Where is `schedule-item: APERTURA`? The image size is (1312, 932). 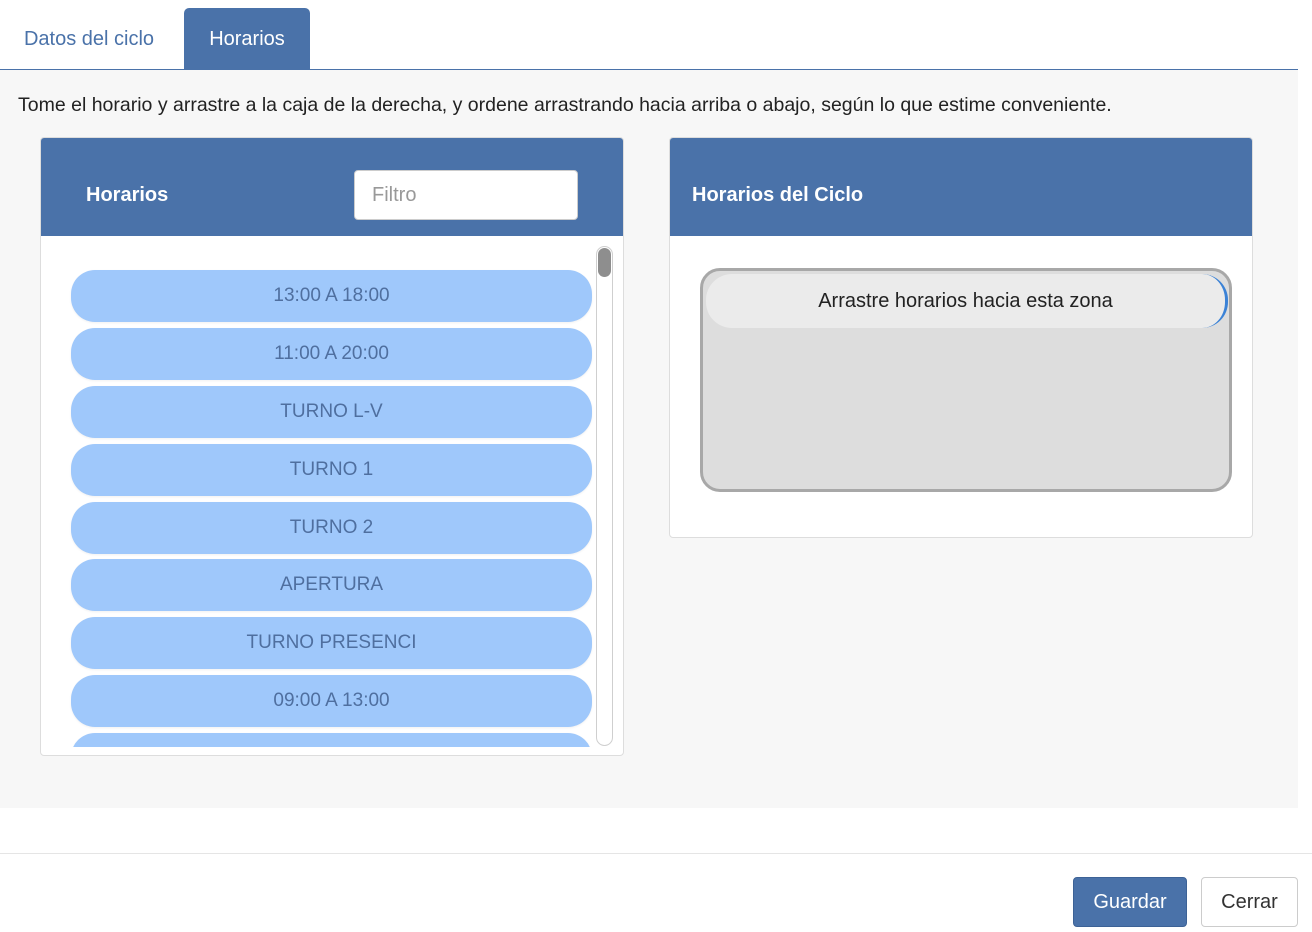
schedule-item: APERTURA is located at coordinates (331, 585).